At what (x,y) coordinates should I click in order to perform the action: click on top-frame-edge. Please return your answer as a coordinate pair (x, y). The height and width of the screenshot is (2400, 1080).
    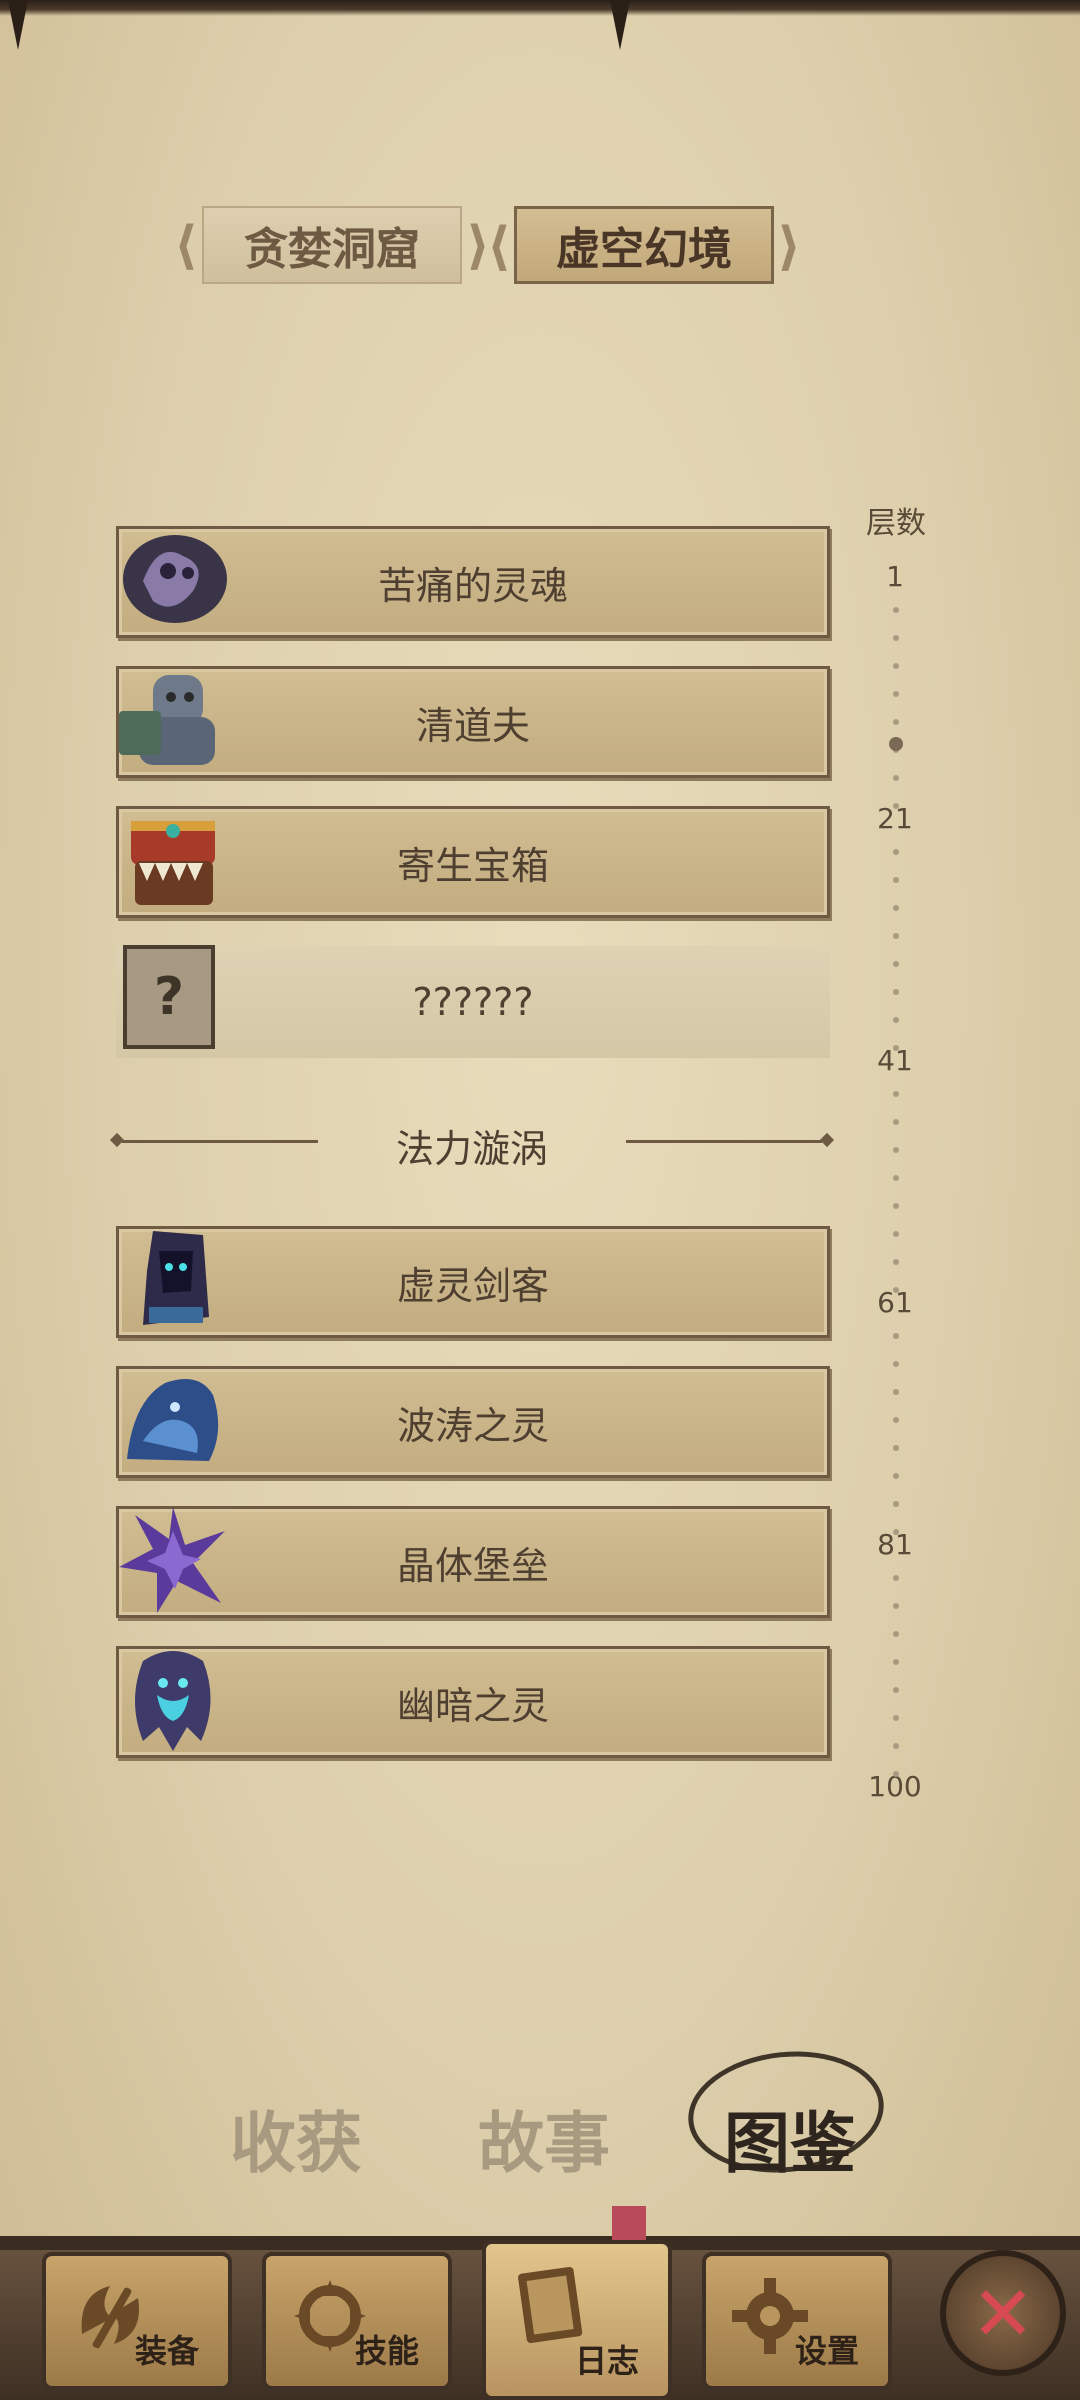
    Looking at the image, I should click on (540, 8).